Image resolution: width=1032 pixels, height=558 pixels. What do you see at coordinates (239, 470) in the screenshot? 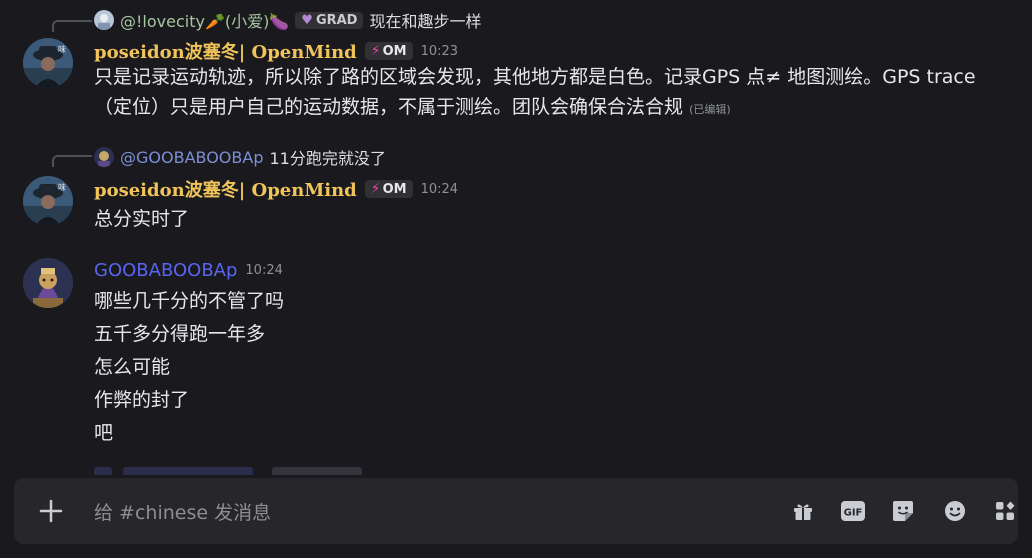
I see `truncated-reply-preview` at bounding box center [239, 470].